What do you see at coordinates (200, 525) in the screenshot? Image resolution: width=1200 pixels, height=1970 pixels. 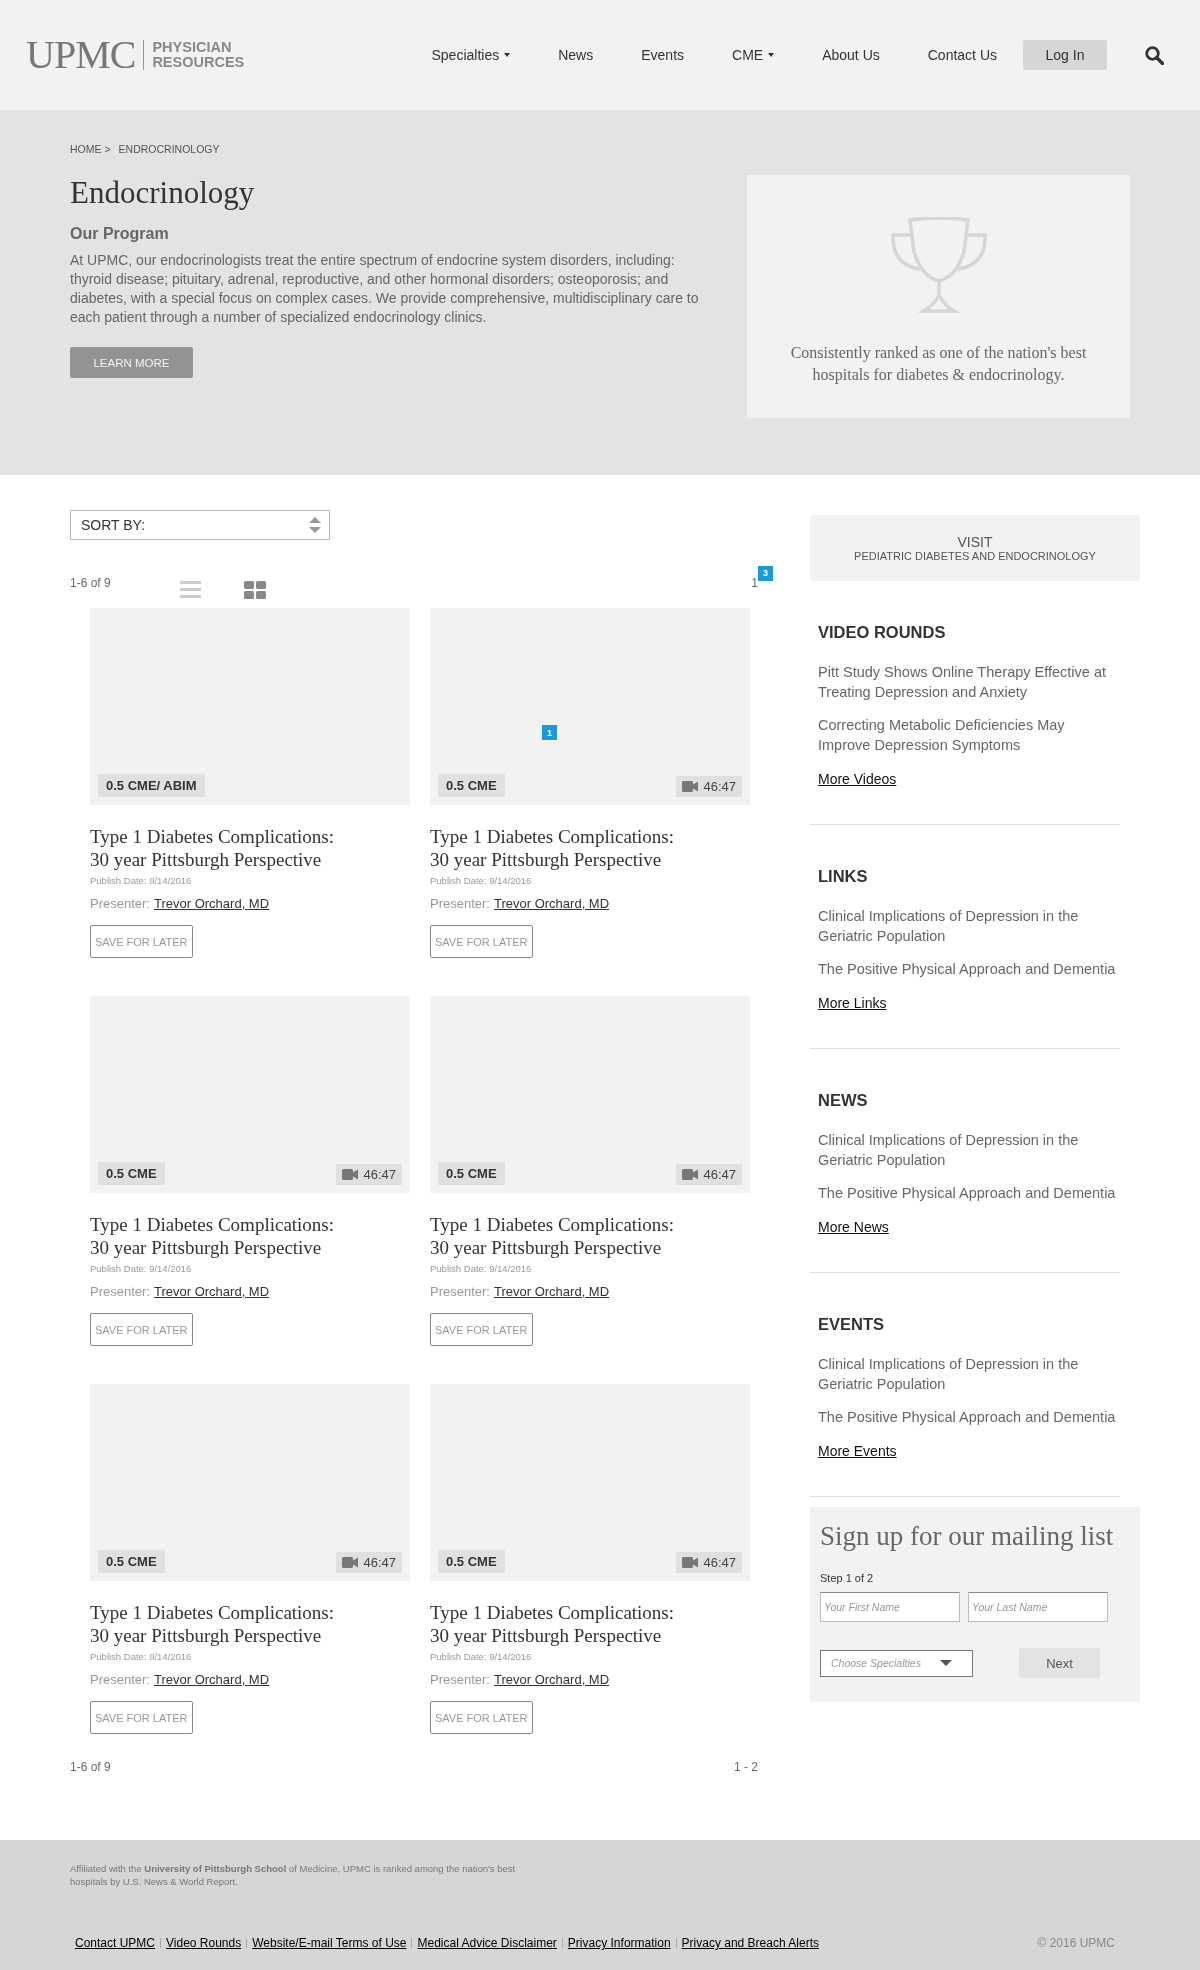 I see `sort-dropdown: SORT BY:` at bounding box center [200, 525].